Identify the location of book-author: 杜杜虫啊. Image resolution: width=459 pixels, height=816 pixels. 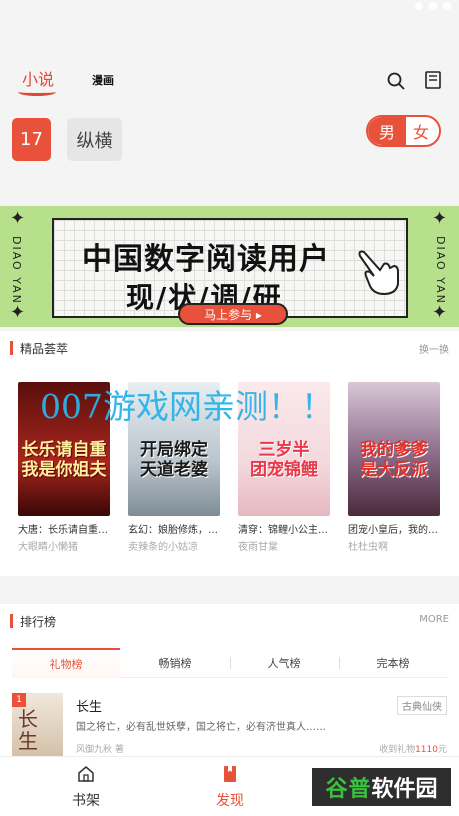
(368, 547).